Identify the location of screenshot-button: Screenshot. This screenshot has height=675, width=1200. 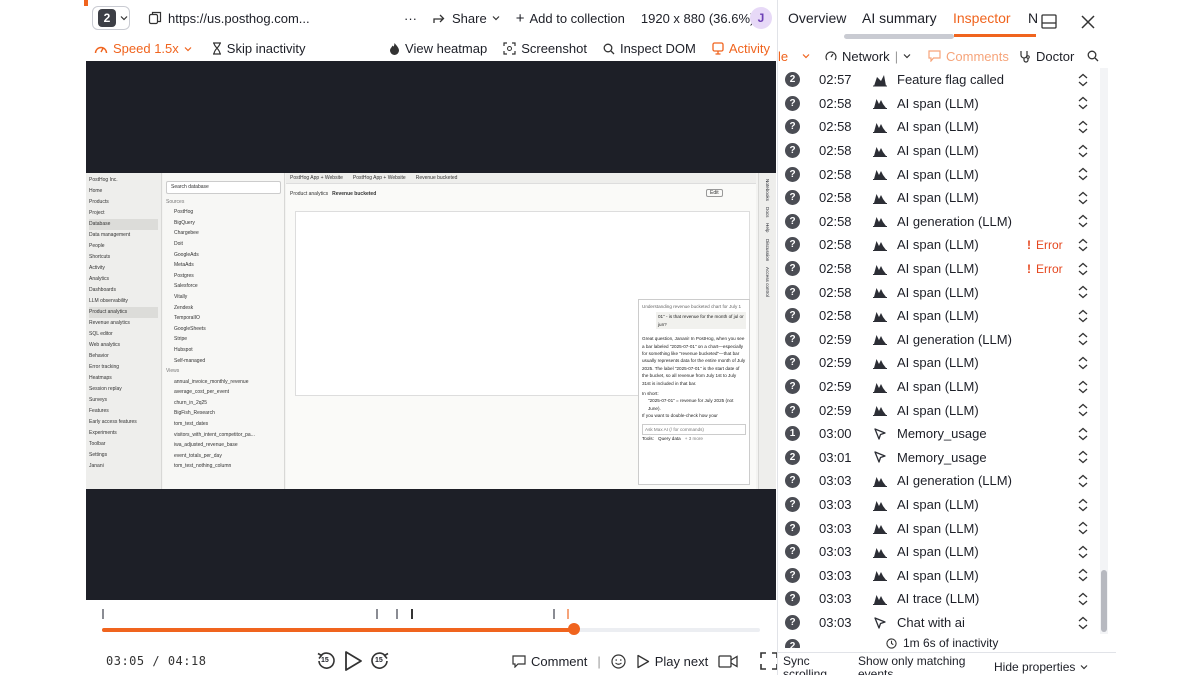
(545, 48).